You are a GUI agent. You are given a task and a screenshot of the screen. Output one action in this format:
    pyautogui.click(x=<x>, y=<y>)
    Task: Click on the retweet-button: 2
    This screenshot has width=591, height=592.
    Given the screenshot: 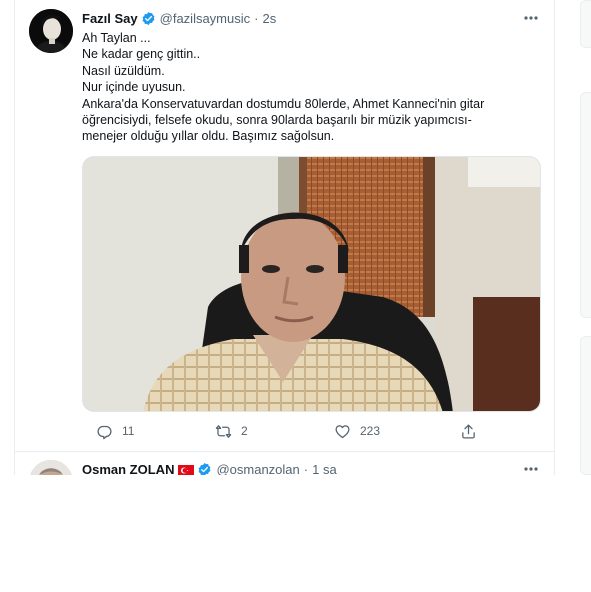 What is the action you would take?
    pyautogui.click(x=231, y=431)
    